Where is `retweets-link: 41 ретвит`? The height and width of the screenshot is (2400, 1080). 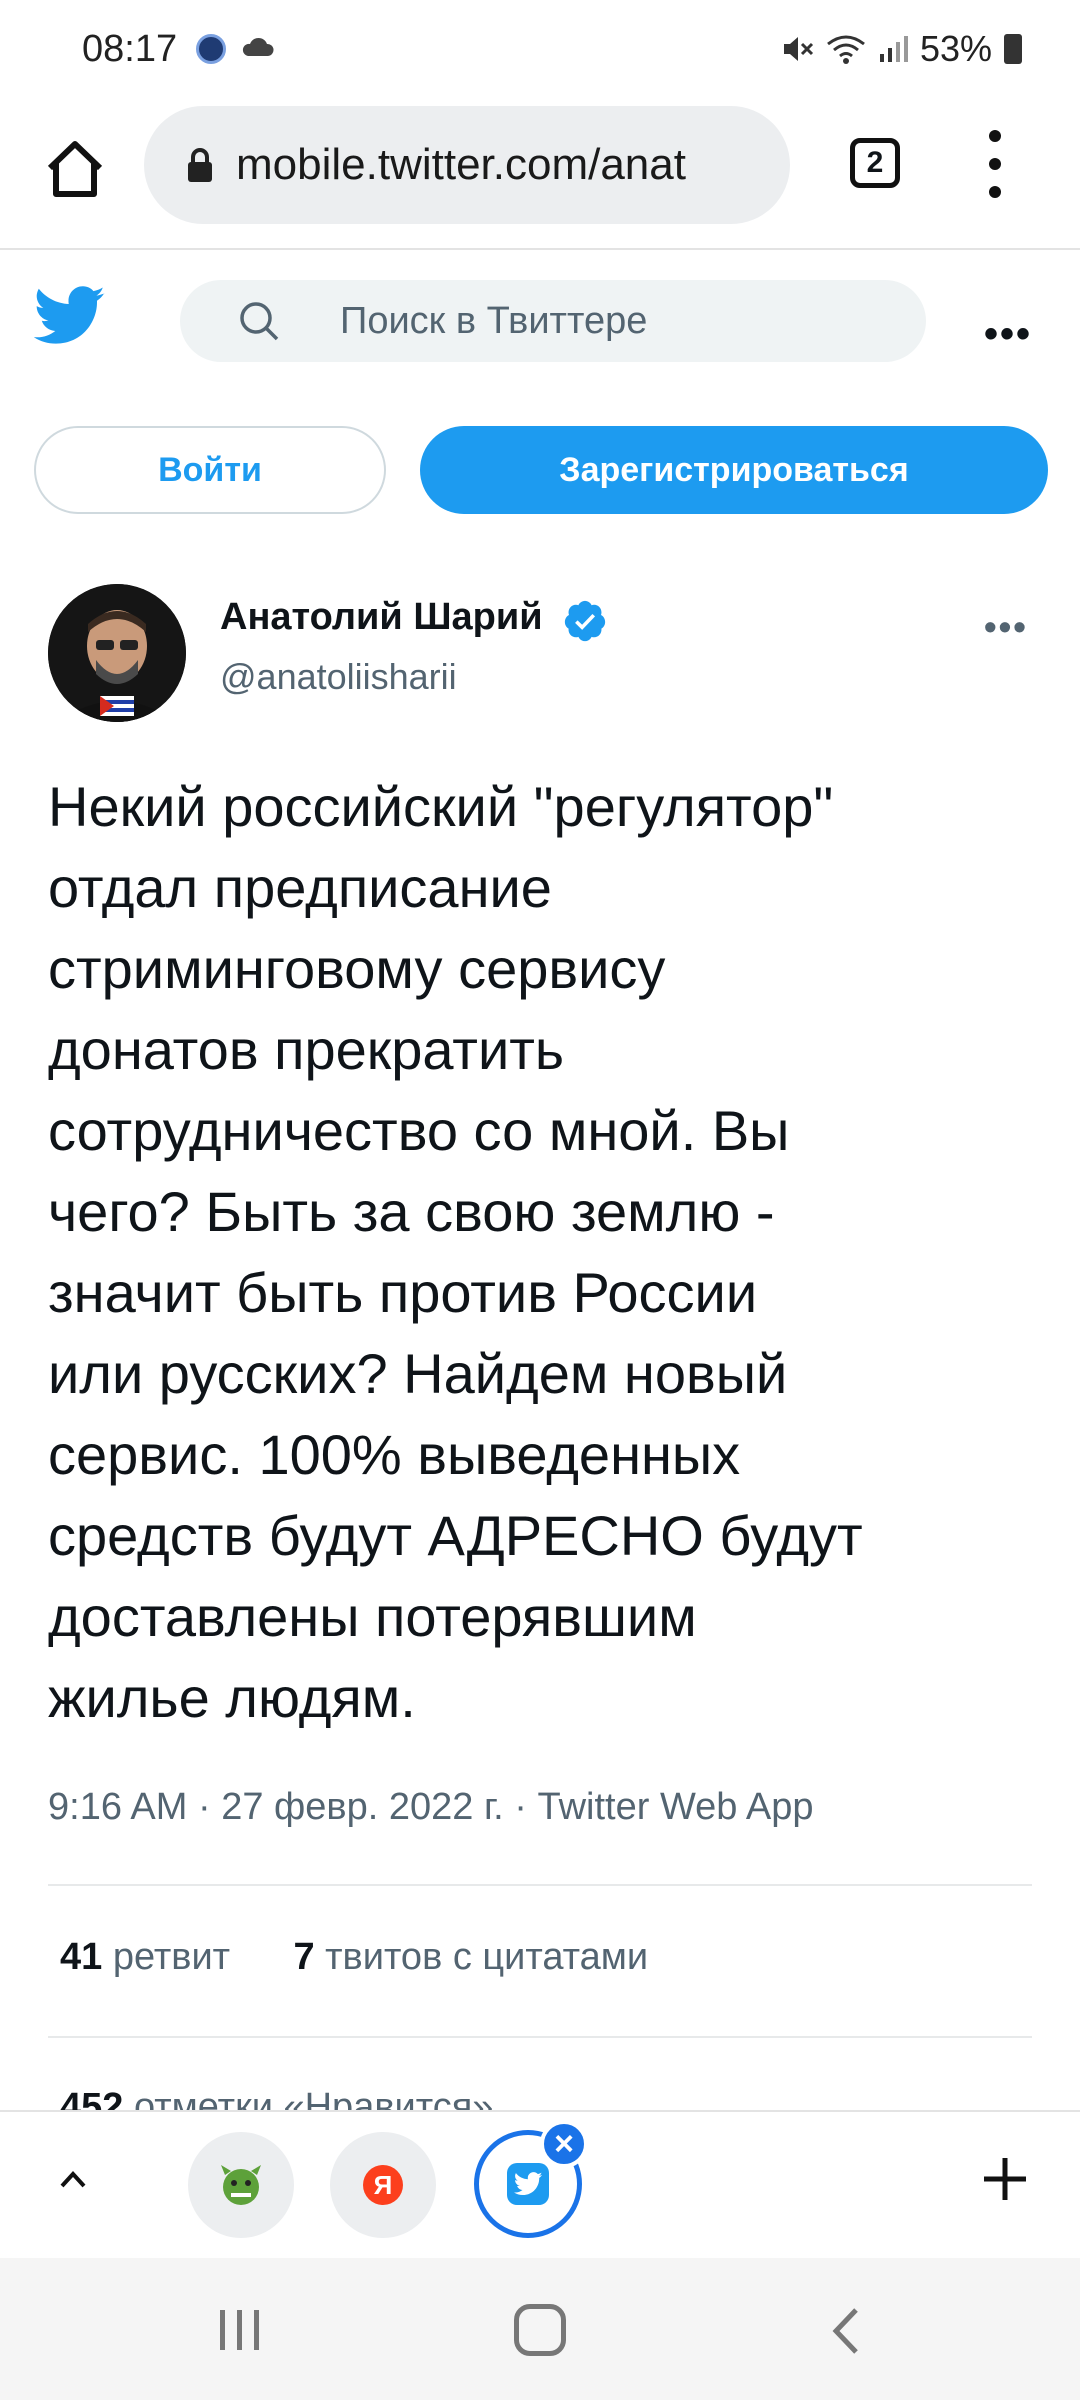
retweets-link: 41 ретвит is located at coordinates (145, 1957).